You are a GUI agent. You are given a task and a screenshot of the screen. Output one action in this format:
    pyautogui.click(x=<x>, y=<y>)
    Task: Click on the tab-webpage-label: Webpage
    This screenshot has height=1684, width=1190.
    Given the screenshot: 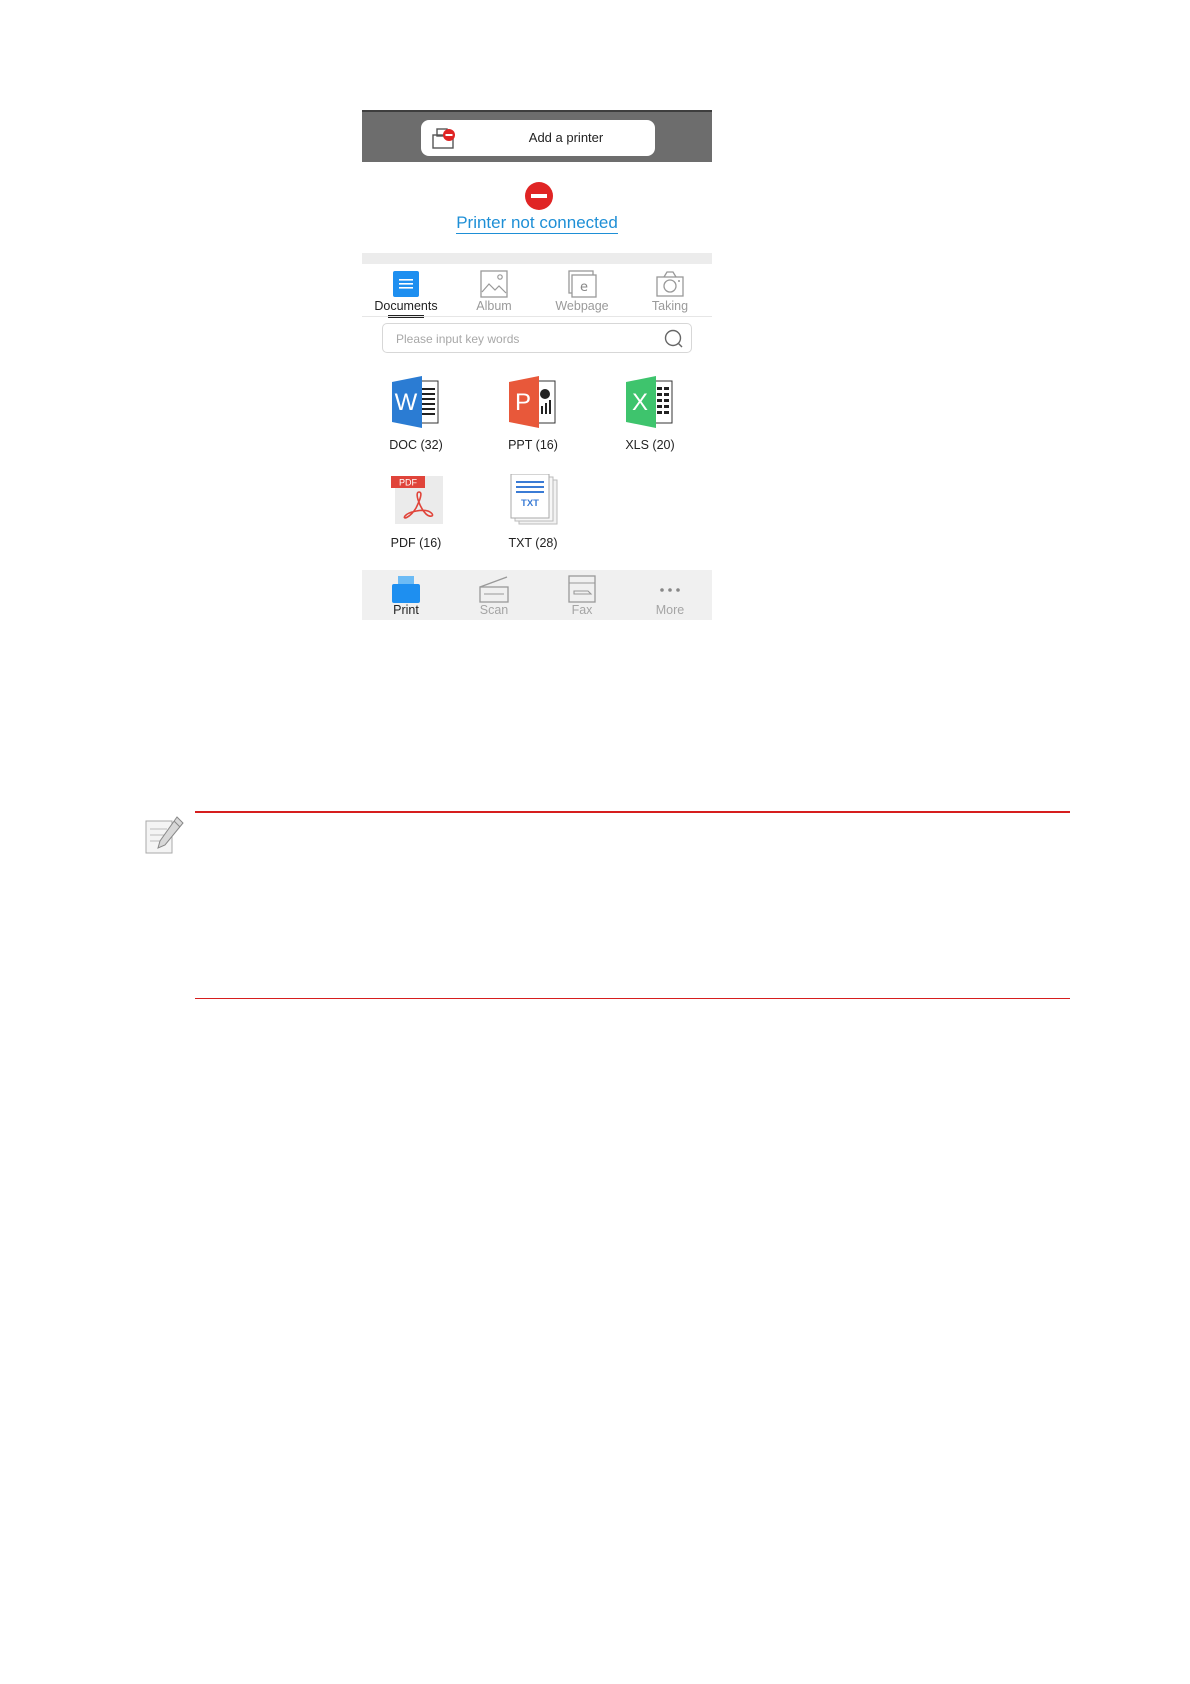 What is the action you would take?
    pyautogui.click(x=582, y=306)
    